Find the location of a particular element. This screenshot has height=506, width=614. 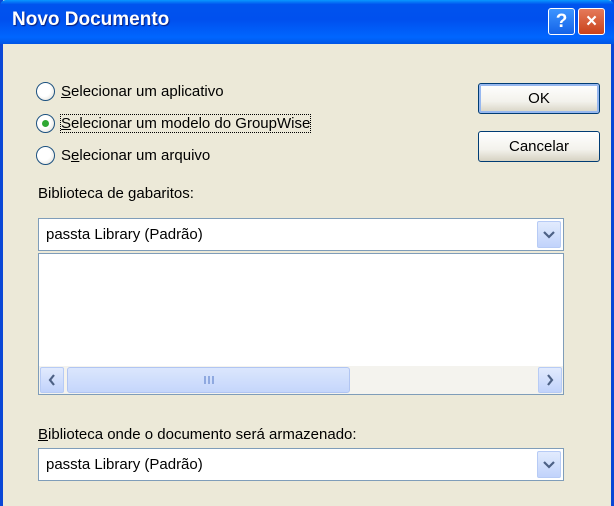

radio-label: Selecionar um arquivo is located at coordinates (136, 155).